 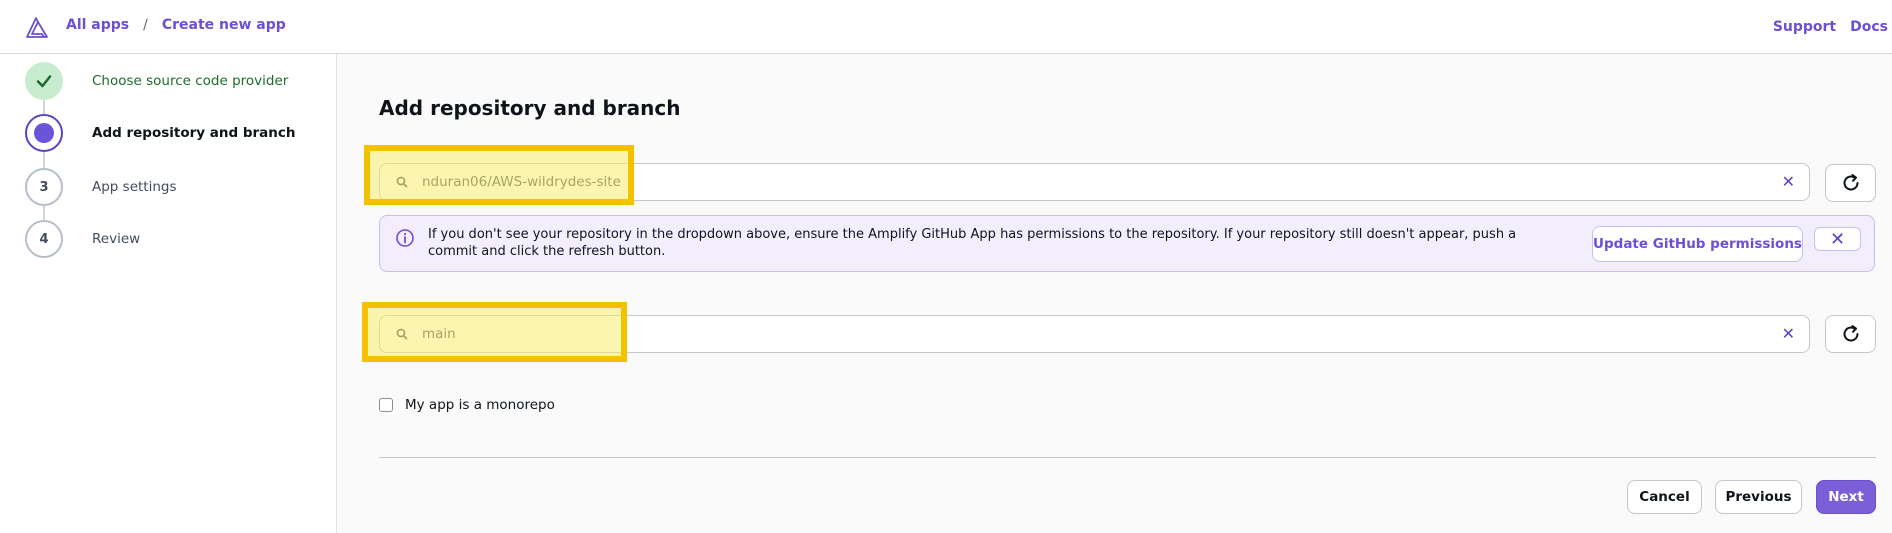 I want to click on step-app-settings: 3 App settings, so click(x=101, y=187).